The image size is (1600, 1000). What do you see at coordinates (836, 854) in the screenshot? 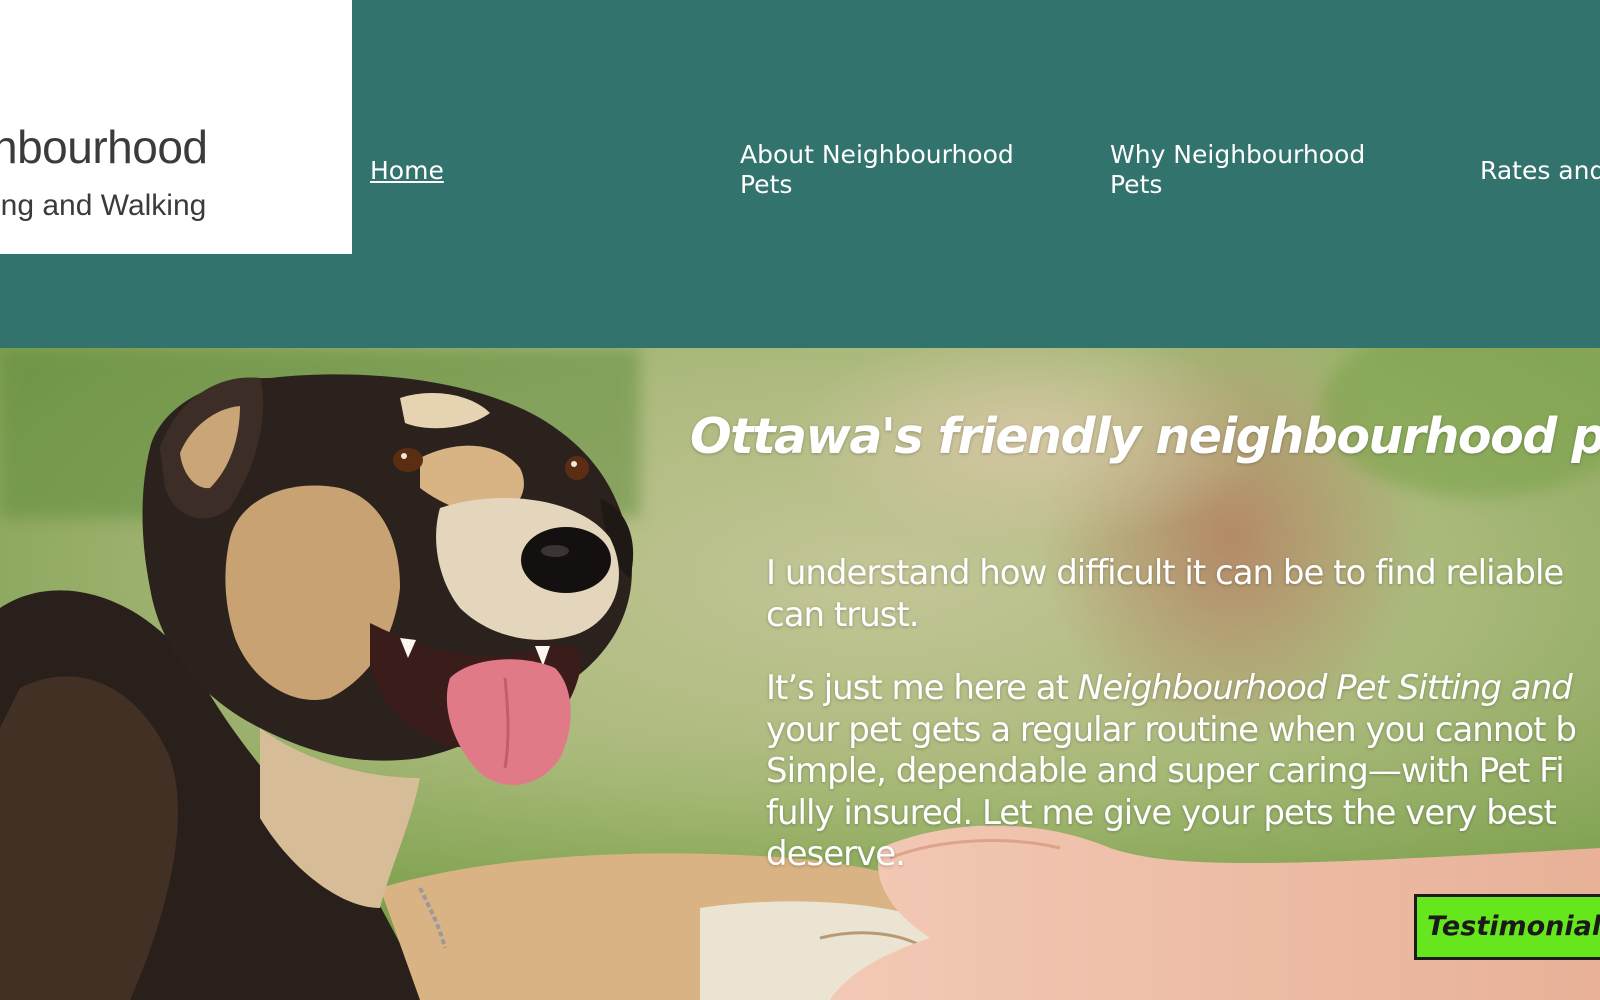
I see `hero-about-line: deserve.` at bounding box center [836, 854].